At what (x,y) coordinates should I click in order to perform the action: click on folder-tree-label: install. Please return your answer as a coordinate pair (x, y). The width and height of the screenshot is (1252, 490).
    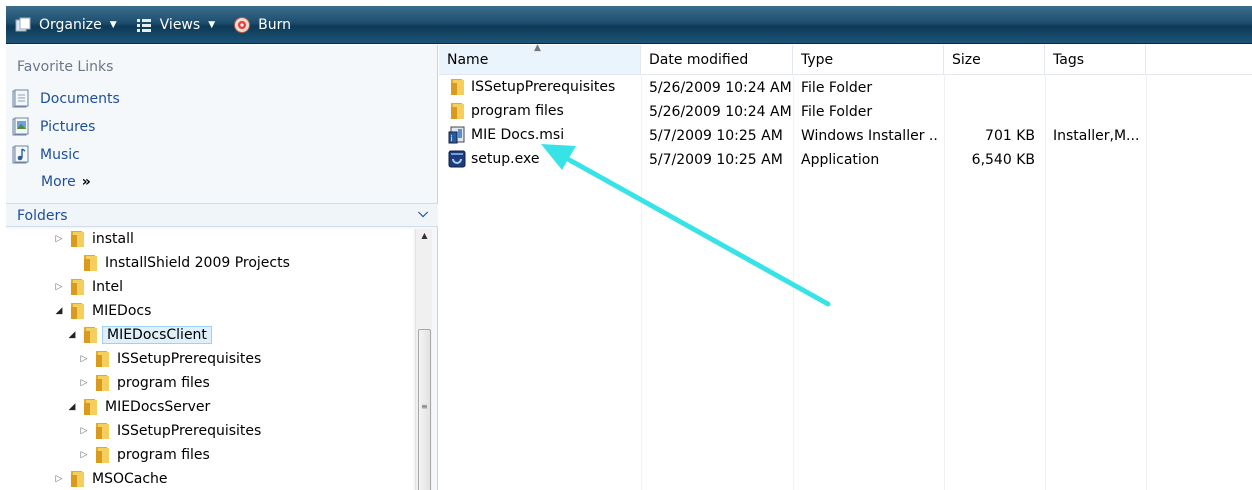
    Looking at the image, I should click on (113, 239).